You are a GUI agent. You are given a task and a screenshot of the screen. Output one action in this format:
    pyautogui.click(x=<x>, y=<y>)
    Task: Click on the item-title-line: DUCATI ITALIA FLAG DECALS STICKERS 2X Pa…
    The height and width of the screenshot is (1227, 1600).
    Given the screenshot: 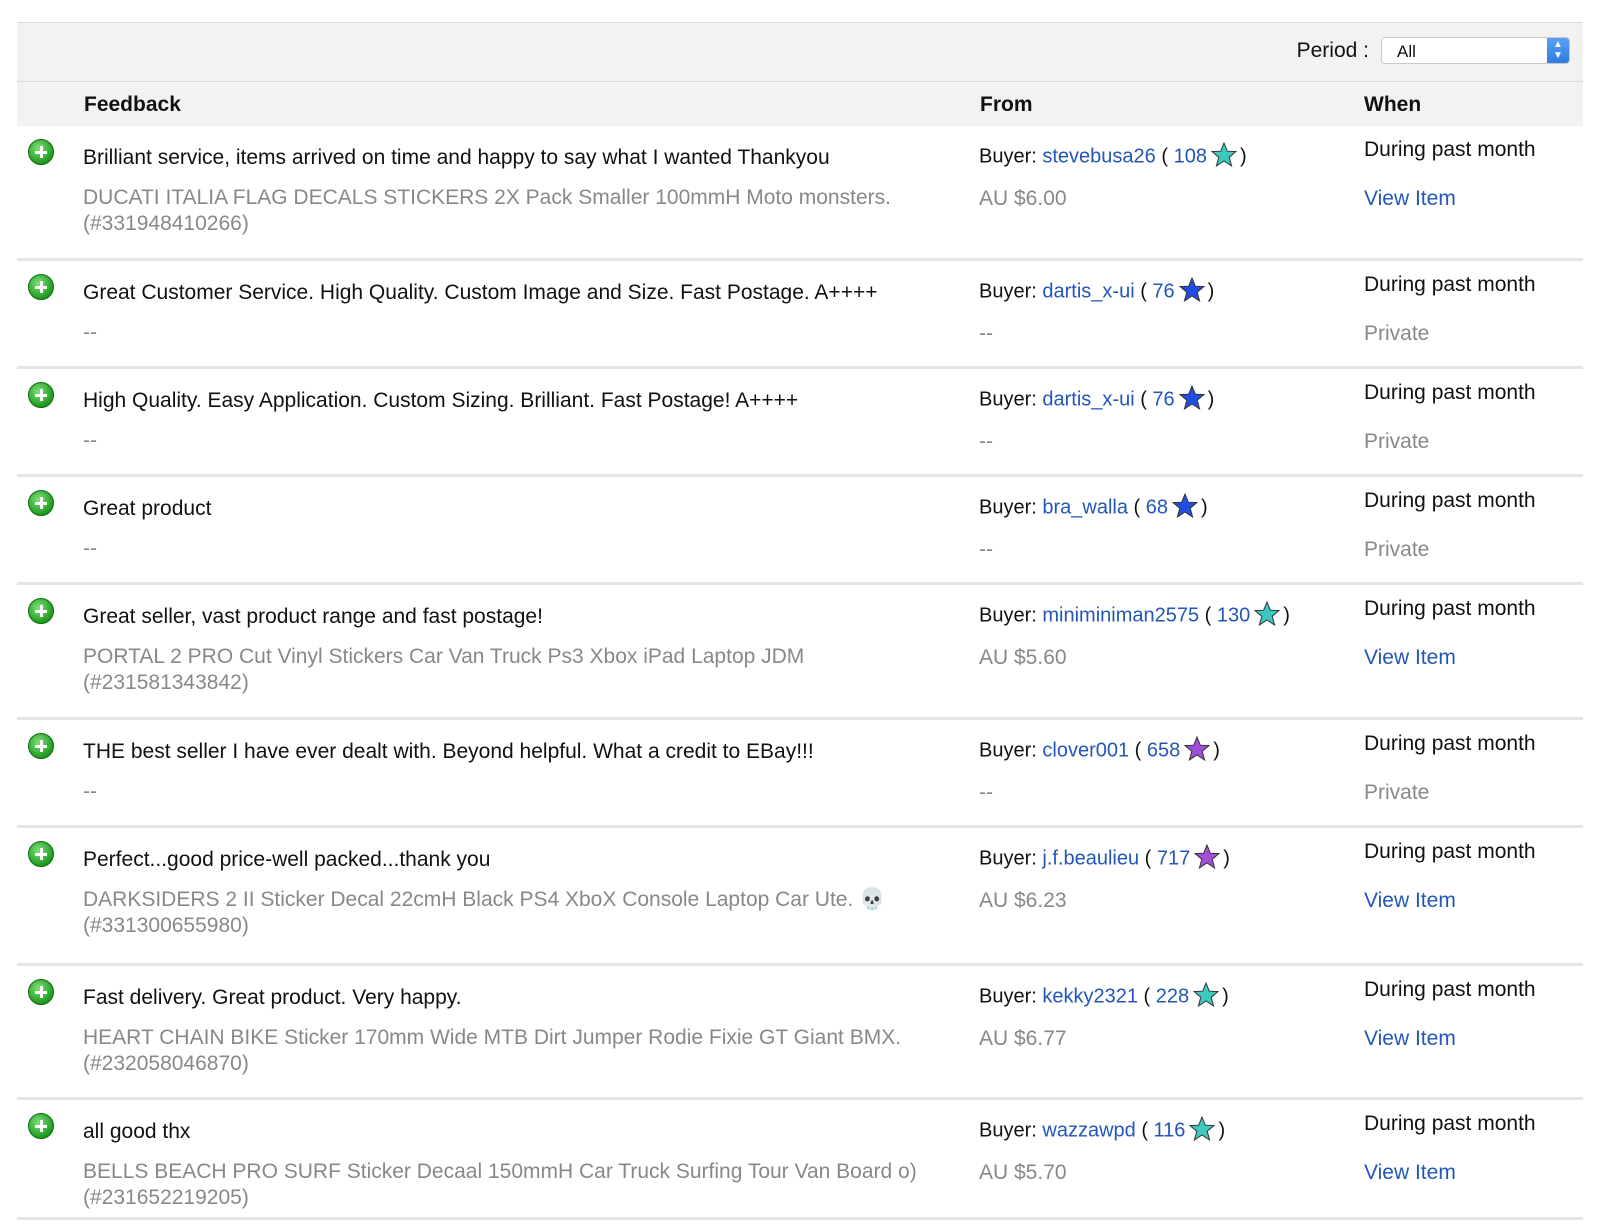 What is the action you would take?
    pyautogui.click(x=487, y=197)
    